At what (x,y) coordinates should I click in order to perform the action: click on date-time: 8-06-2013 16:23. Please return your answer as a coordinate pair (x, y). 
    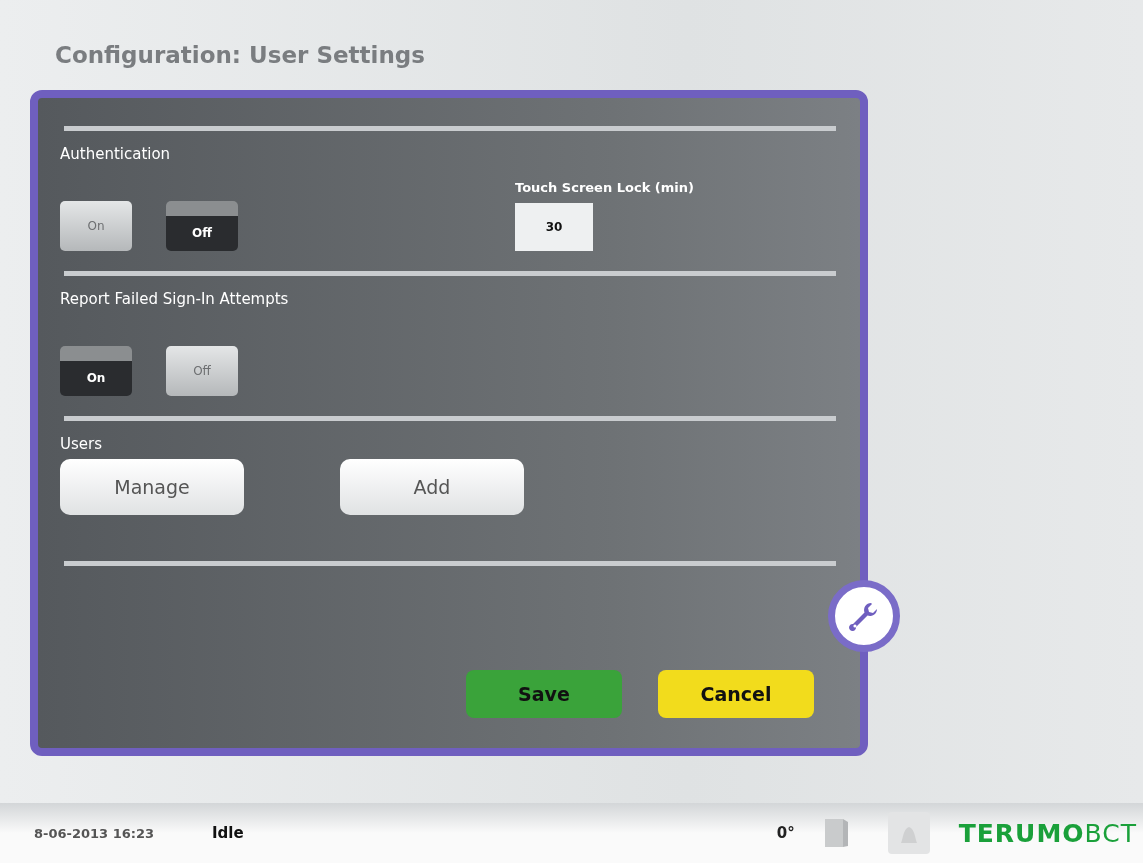
    Looking at the image, I should click on (94, 833).